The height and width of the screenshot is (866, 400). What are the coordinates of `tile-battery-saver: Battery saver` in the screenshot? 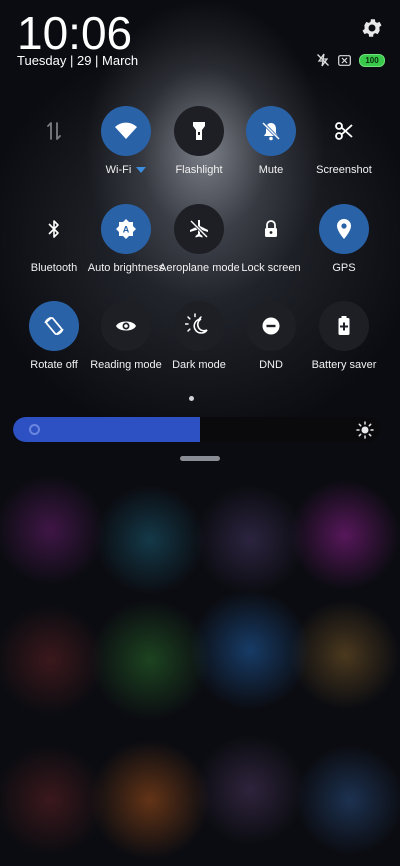 It's located at (344, 336).